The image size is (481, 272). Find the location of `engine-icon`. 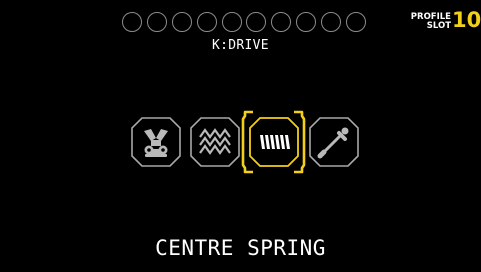

engine-icon is located at coordinates (156, 142).